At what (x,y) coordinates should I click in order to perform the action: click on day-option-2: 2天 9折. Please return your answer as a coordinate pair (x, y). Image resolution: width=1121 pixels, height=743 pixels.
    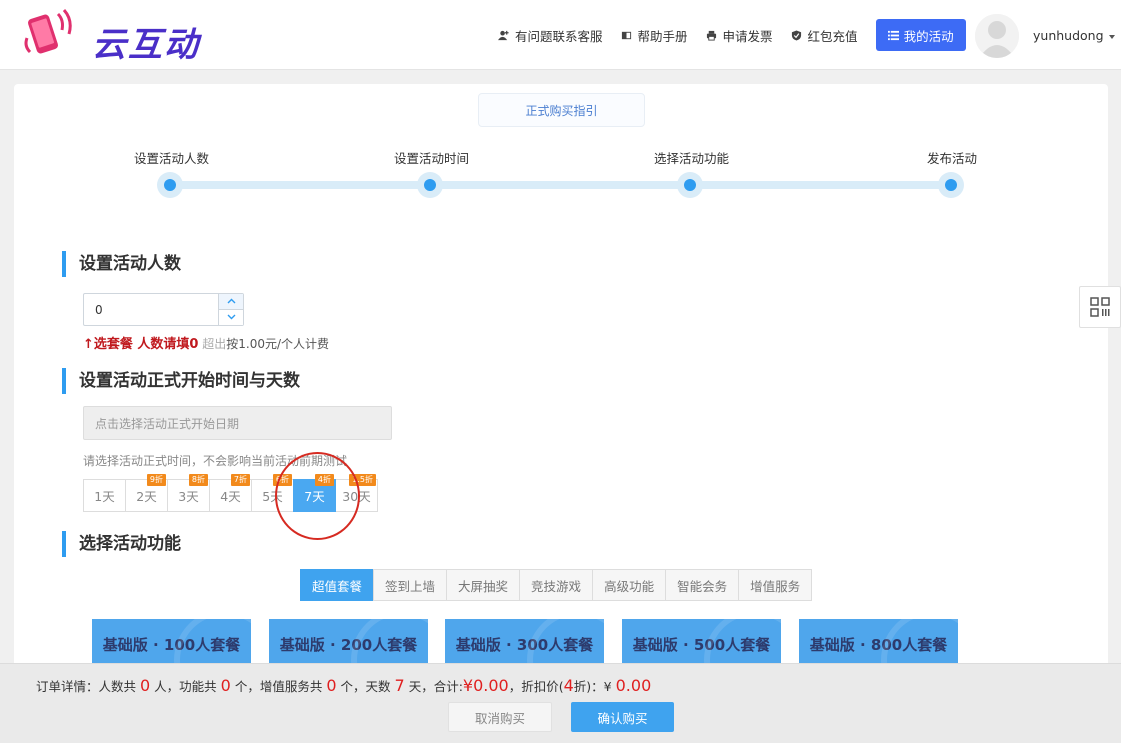
    Looking at the image, I should click on (146, 493).